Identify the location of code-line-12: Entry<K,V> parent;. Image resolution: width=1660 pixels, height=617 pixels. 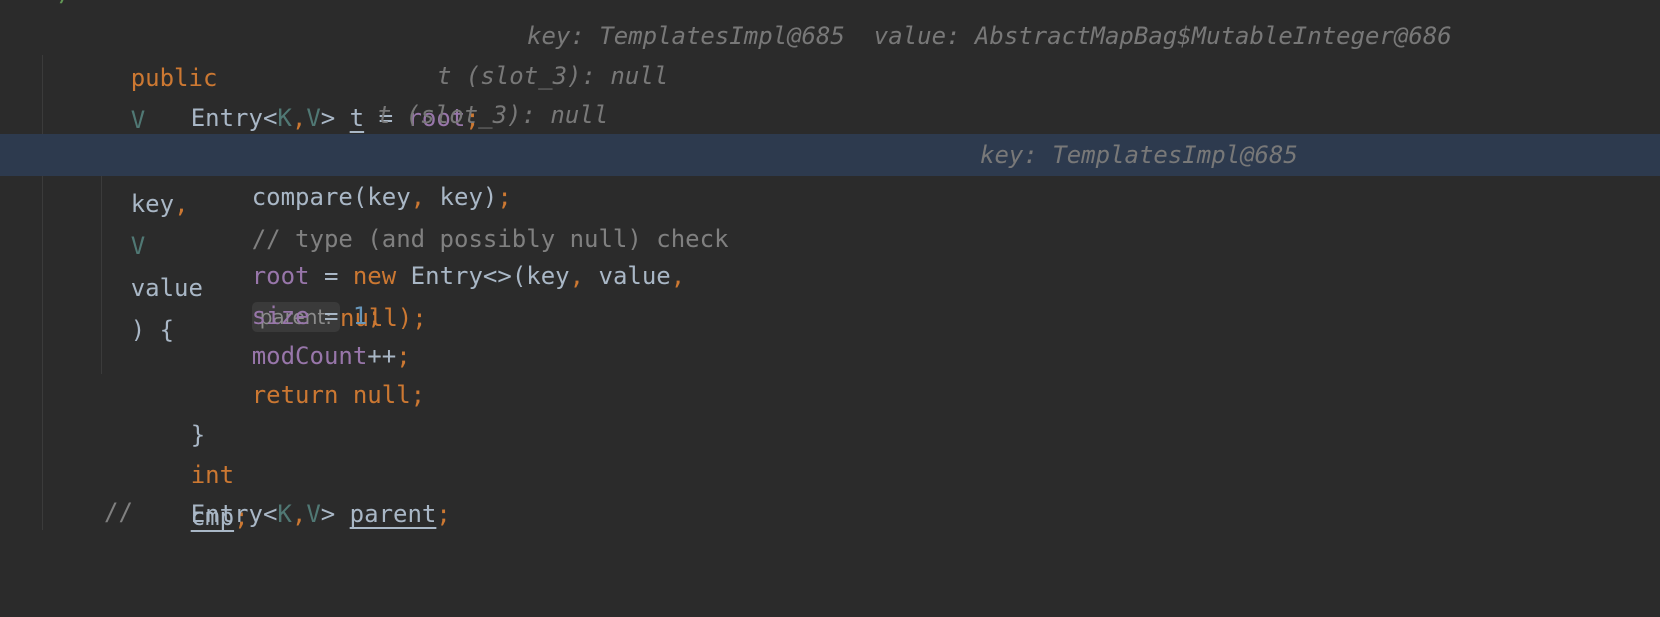
(830, 489).